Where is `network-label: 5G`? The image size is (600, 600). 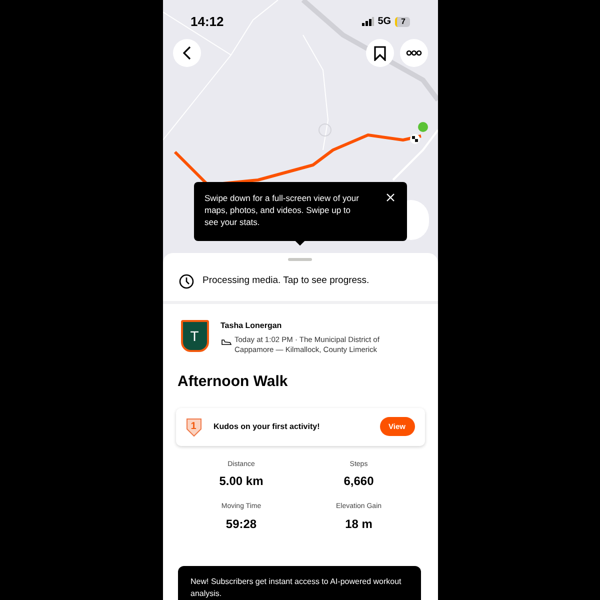 network-label: 5G is located at coordinates (385, 22).